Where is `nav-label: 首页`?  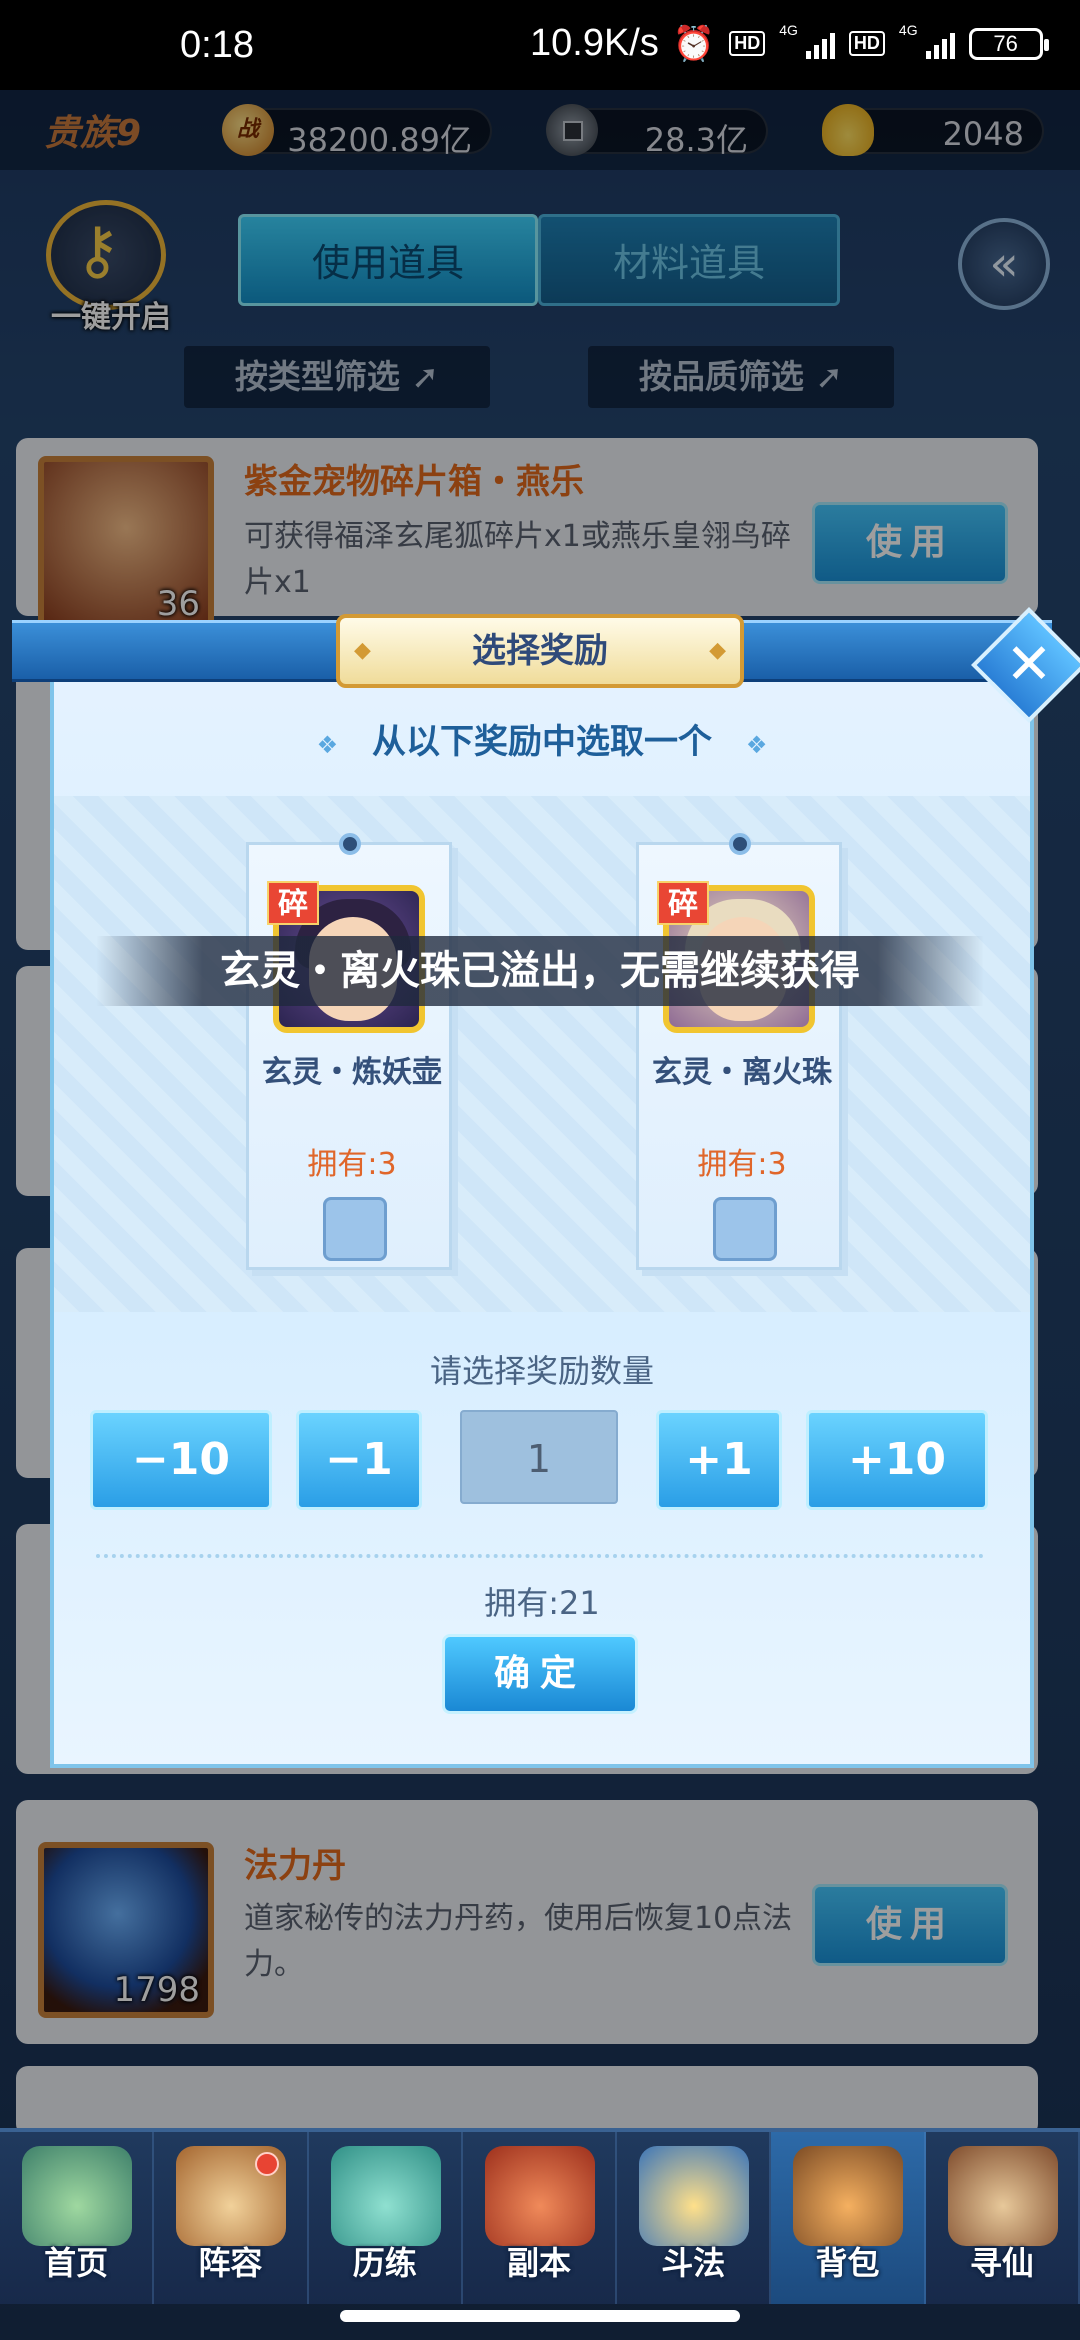
nav-label: 首页 is located at coordinates (76, 2263).